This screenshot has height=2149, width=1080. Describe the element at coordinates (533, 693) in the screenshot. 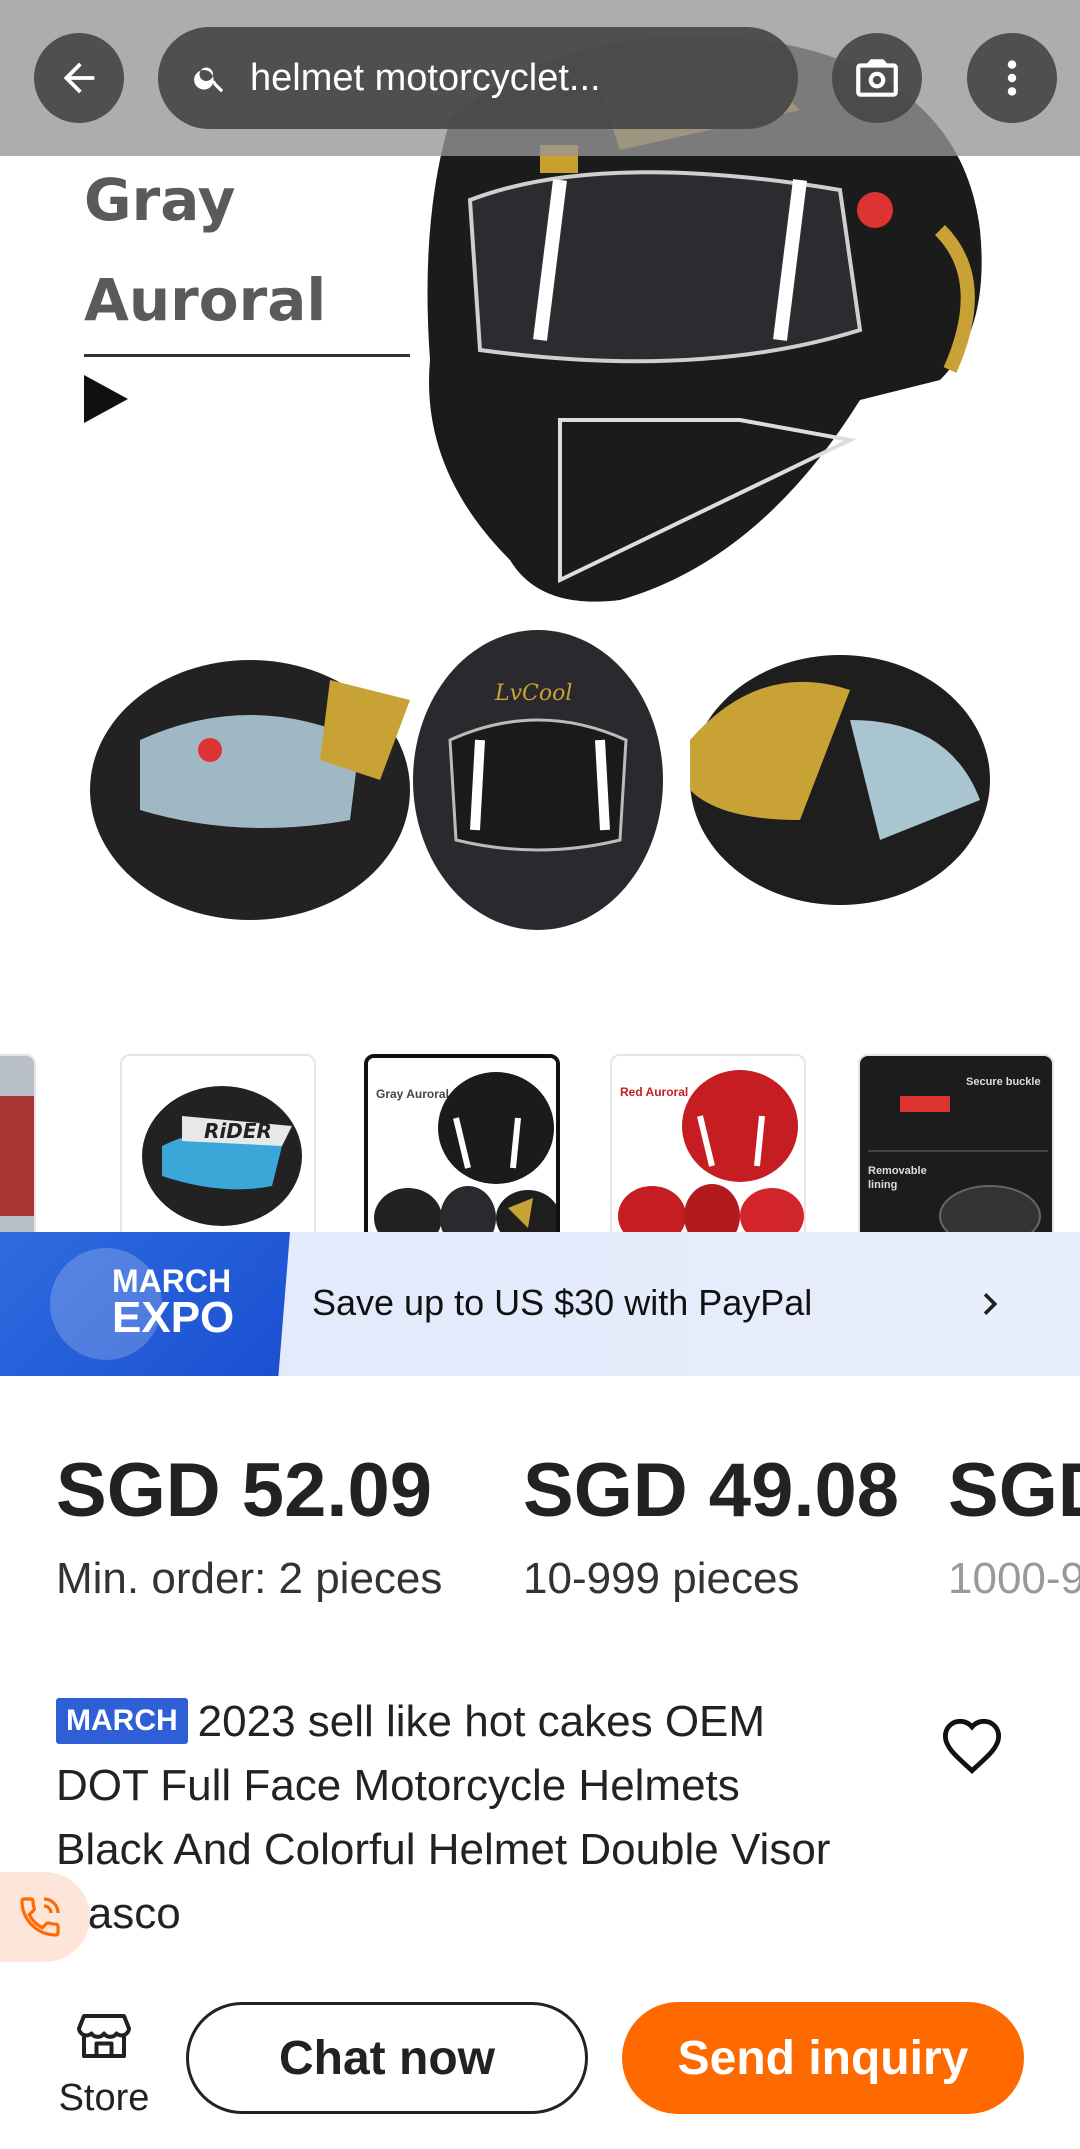

I see `logo-text: LvCool` at that location.